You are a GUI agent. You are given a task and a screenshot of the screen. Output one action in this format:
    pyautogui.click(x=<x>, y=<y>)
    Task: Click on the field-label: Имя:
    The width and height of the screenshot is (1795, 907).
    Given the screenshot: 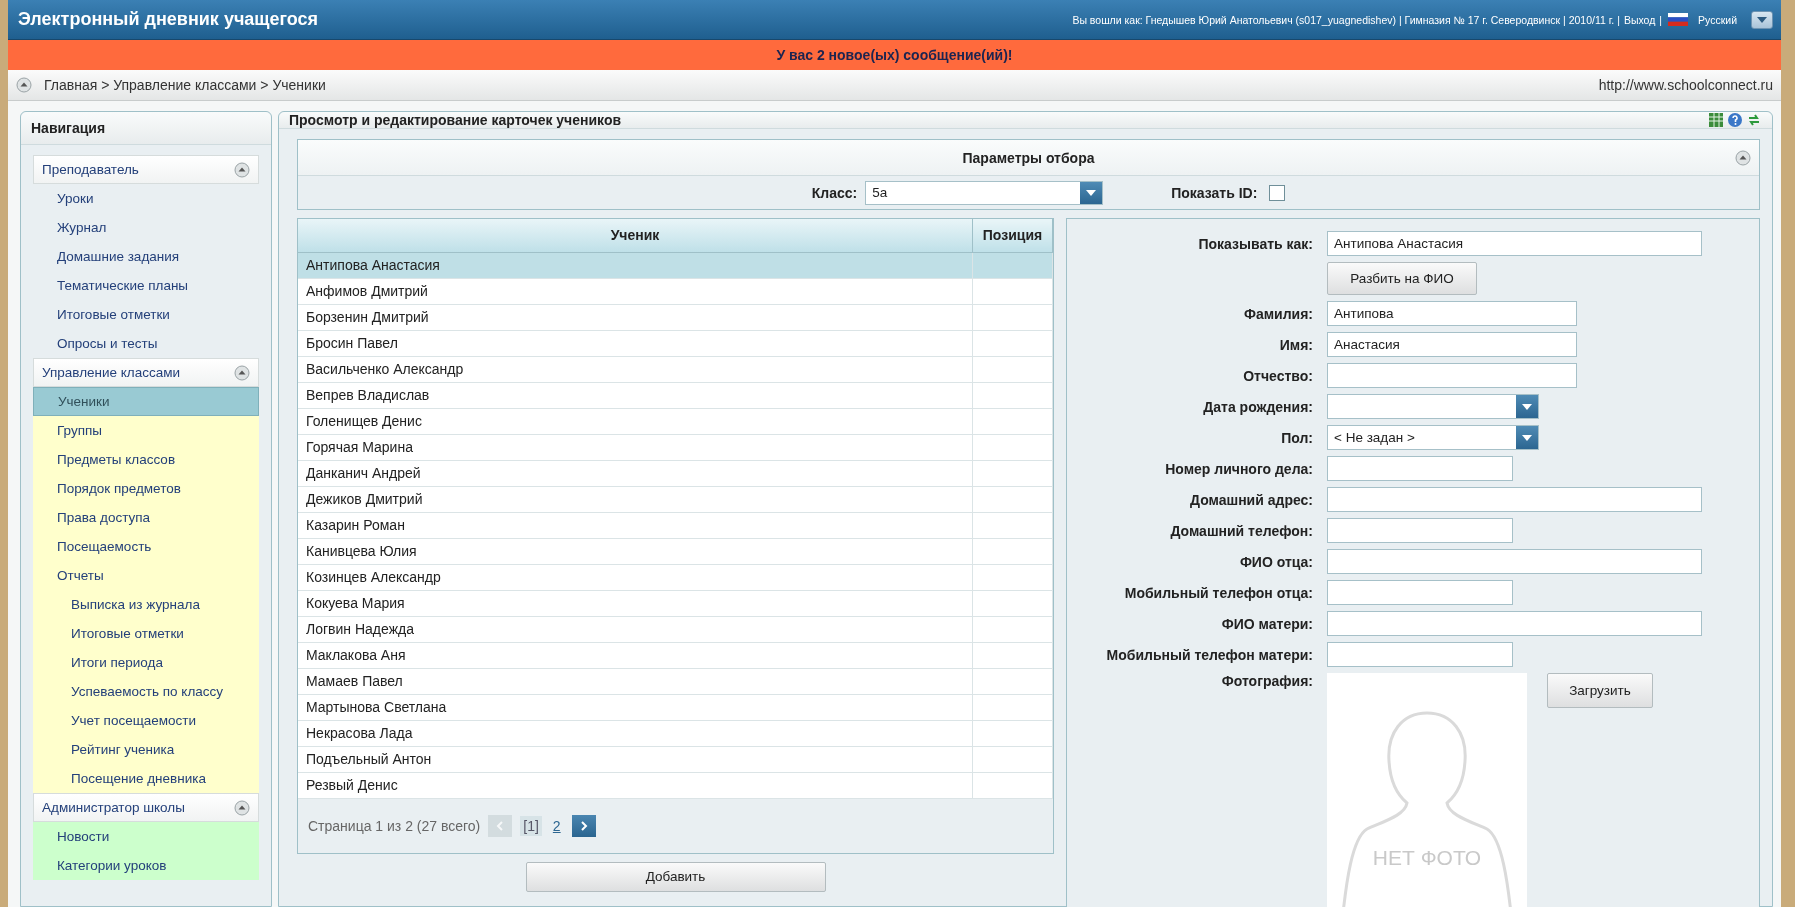 What is the action you would take?
    pyautogui.click(x=1295, y=344)
    